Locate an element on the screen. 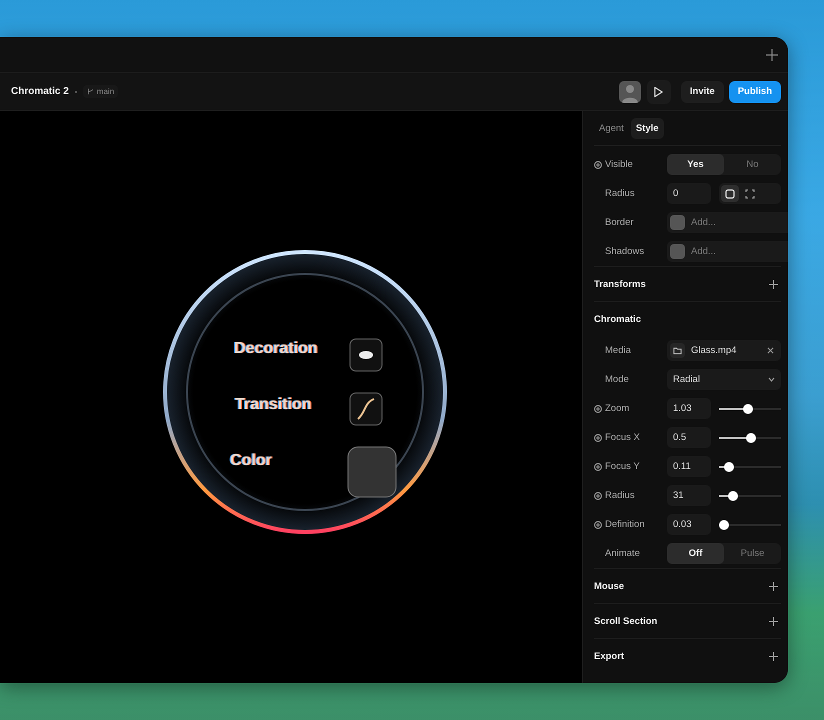 Image resolution: width=824 pixels, height=720 pixels. number-field: 31 is located at coordinates (689, 495).